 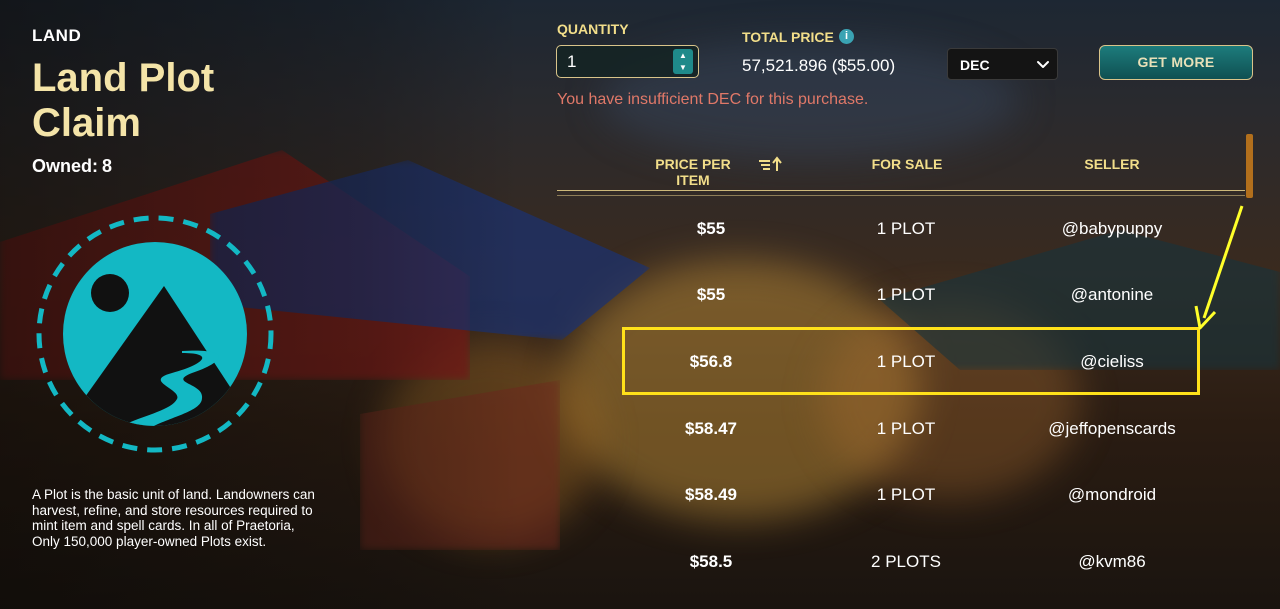 I want to click on currency-select: DEC, so click(x=1002, y=64).